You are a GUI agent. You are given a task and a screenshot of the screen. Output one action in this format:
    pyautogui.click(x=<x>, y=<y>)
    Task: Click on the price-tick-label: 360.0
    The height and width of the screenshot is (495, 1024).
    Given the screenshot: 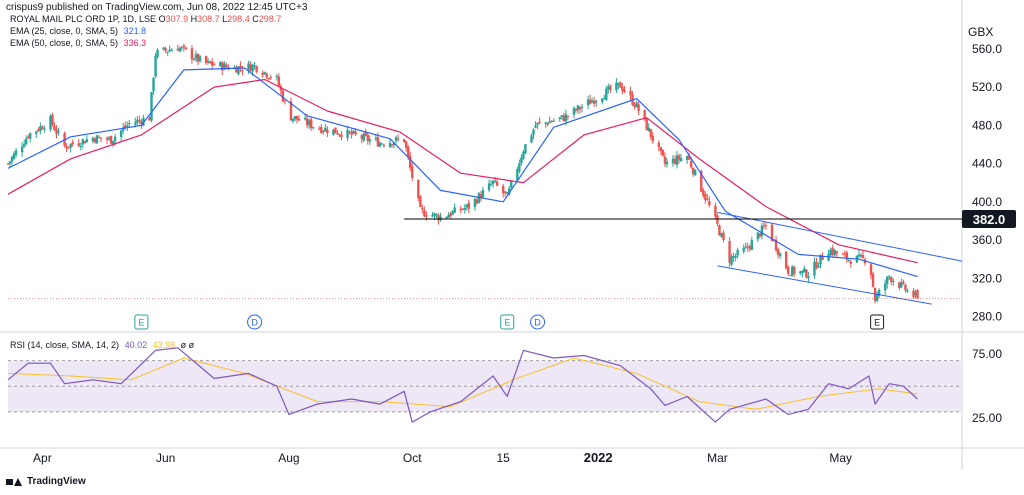 What is the action you would take?
    pyautogui.click(x=987, y=240)
    